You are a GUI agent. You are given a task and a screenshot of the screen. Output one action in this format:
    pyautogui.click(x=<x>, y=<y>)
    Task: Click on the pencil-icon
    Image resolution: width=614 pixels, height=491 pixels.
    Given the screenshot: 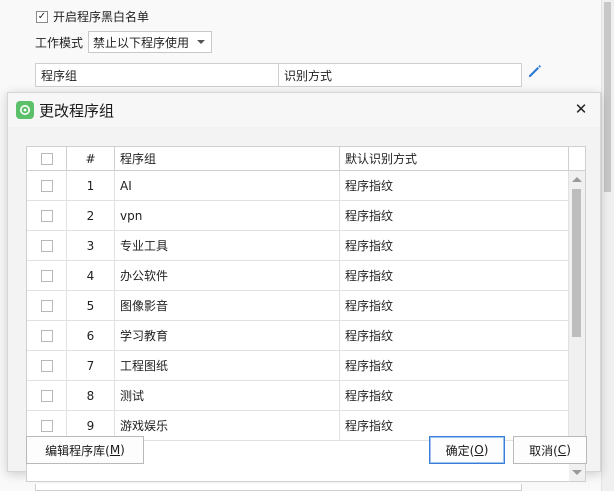 What is the action you would take?
    pyautogui.click(x=535, y=71)
    